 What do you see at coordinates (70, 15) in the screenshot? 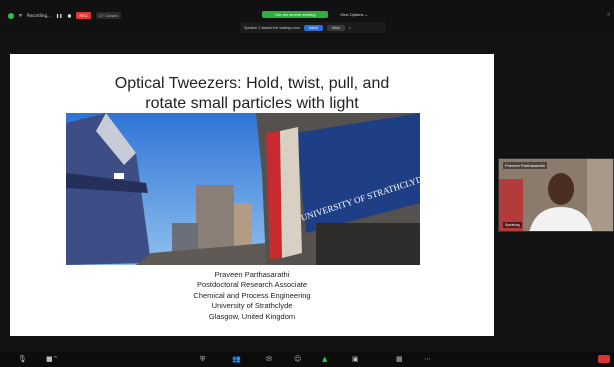
I see `stop-icon: ■` at bounding box center [70, 15].